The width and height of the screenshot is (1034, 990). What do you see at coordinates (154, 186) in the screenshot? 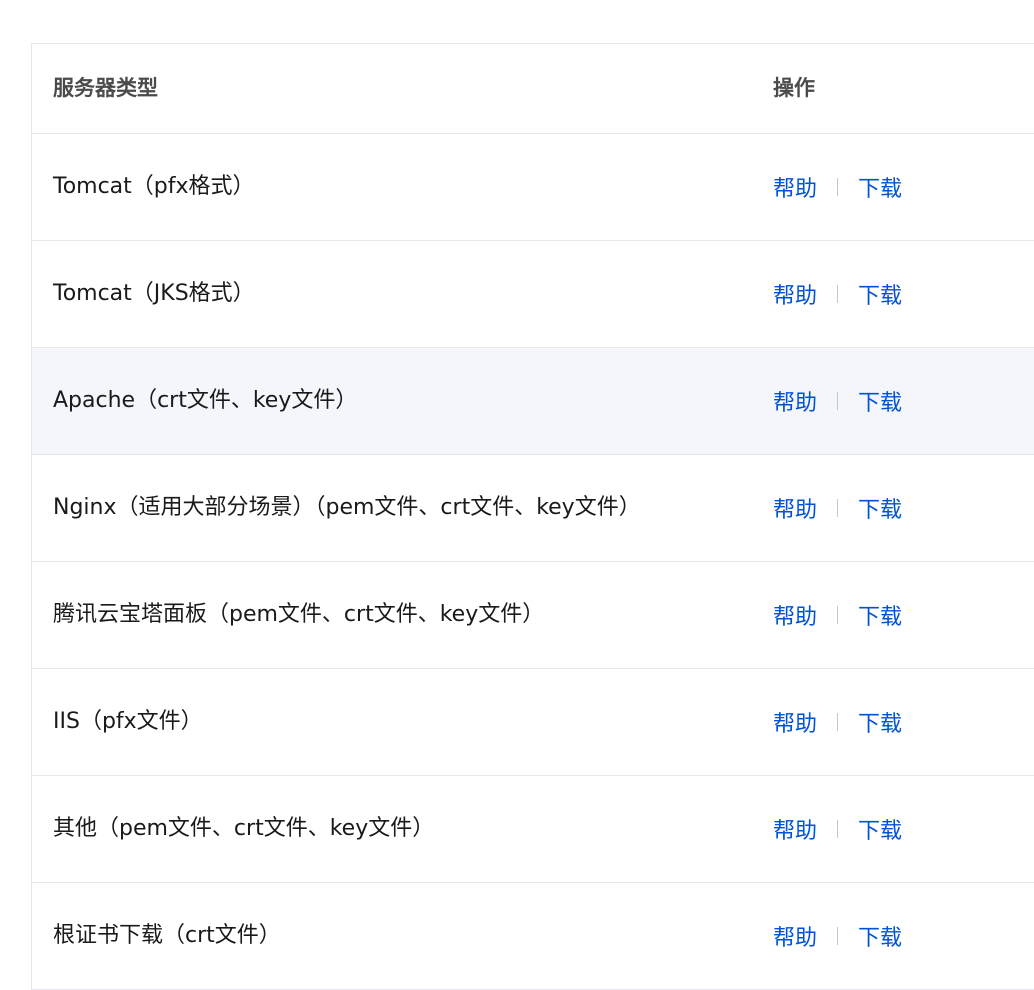
I see `server-type-cell: Tomcat（pfx格式）` at bounding box center [154, 186].